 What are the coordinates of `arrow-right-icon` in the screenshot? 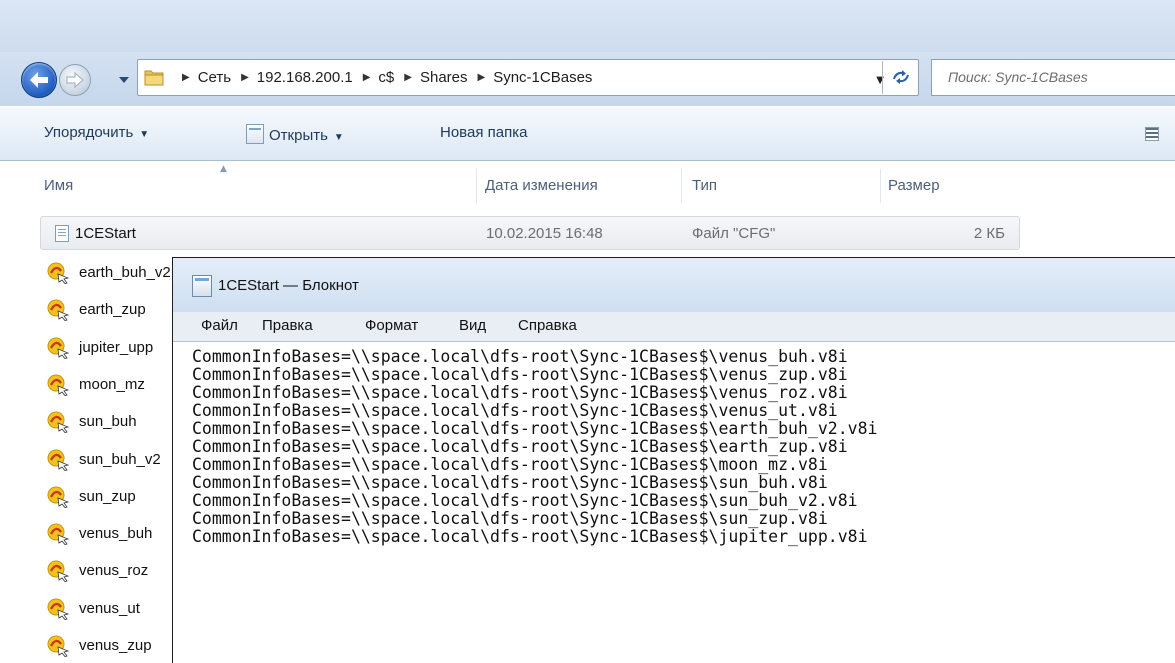 It's located at (75, 80).